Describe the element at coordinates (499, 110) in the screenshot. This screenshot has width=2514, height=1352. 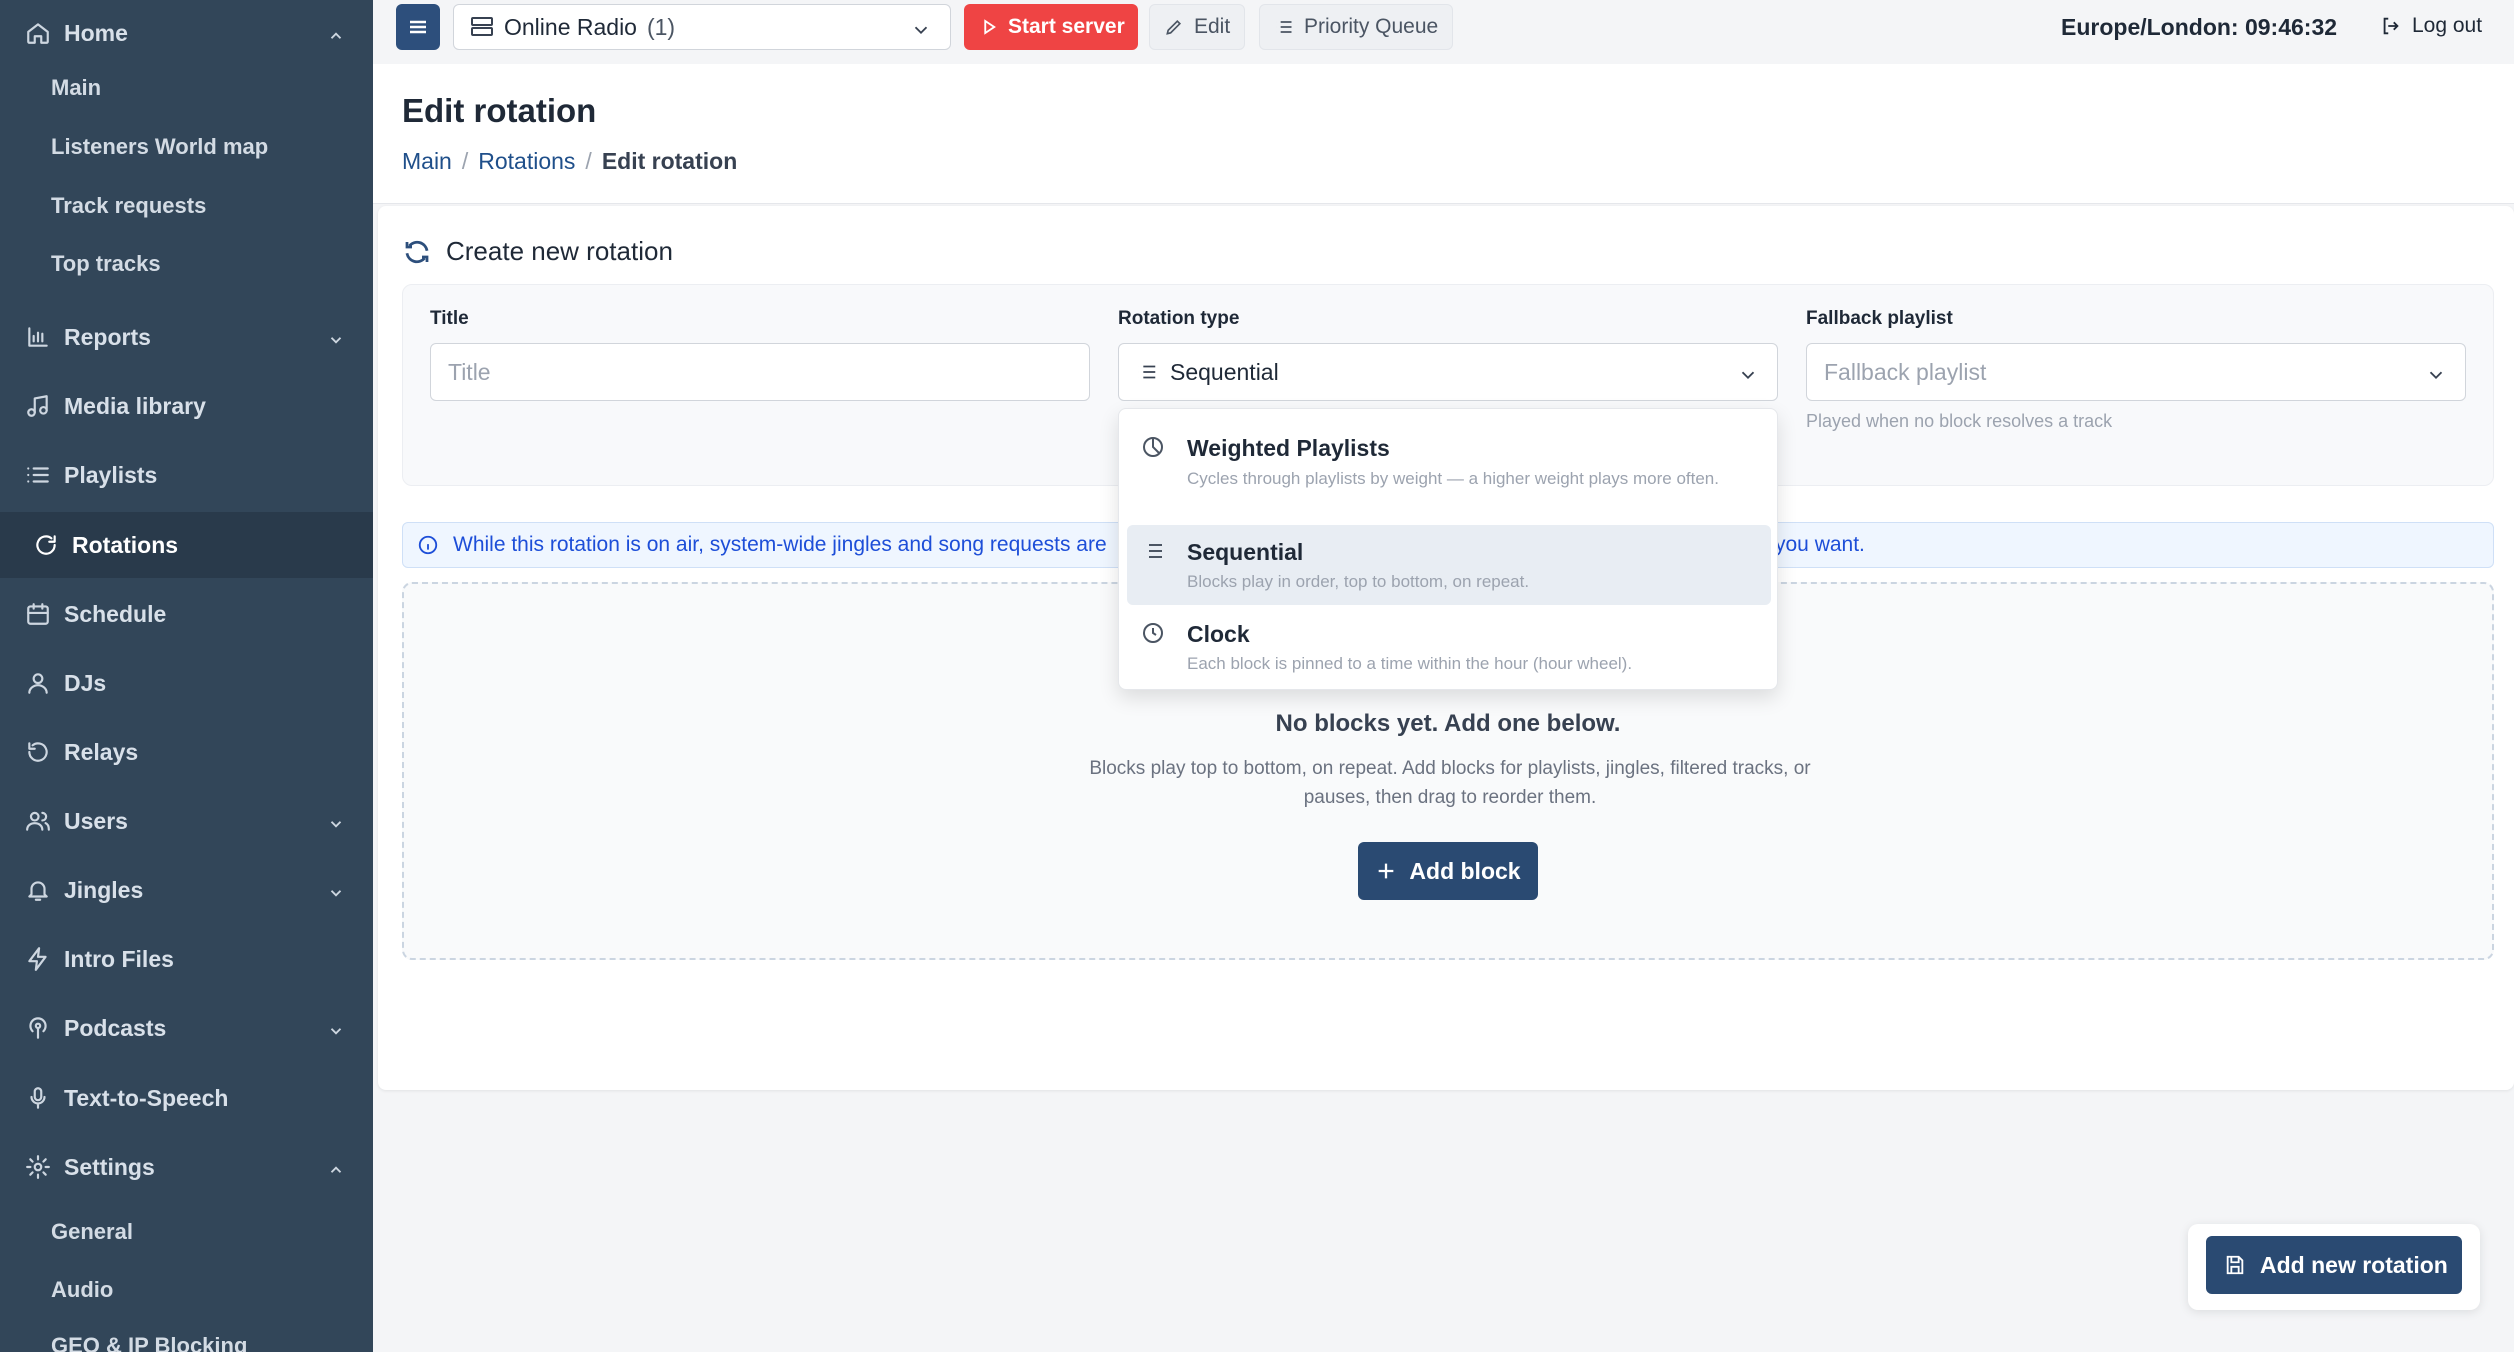
I see `page-title: Edit rotation` at that location.